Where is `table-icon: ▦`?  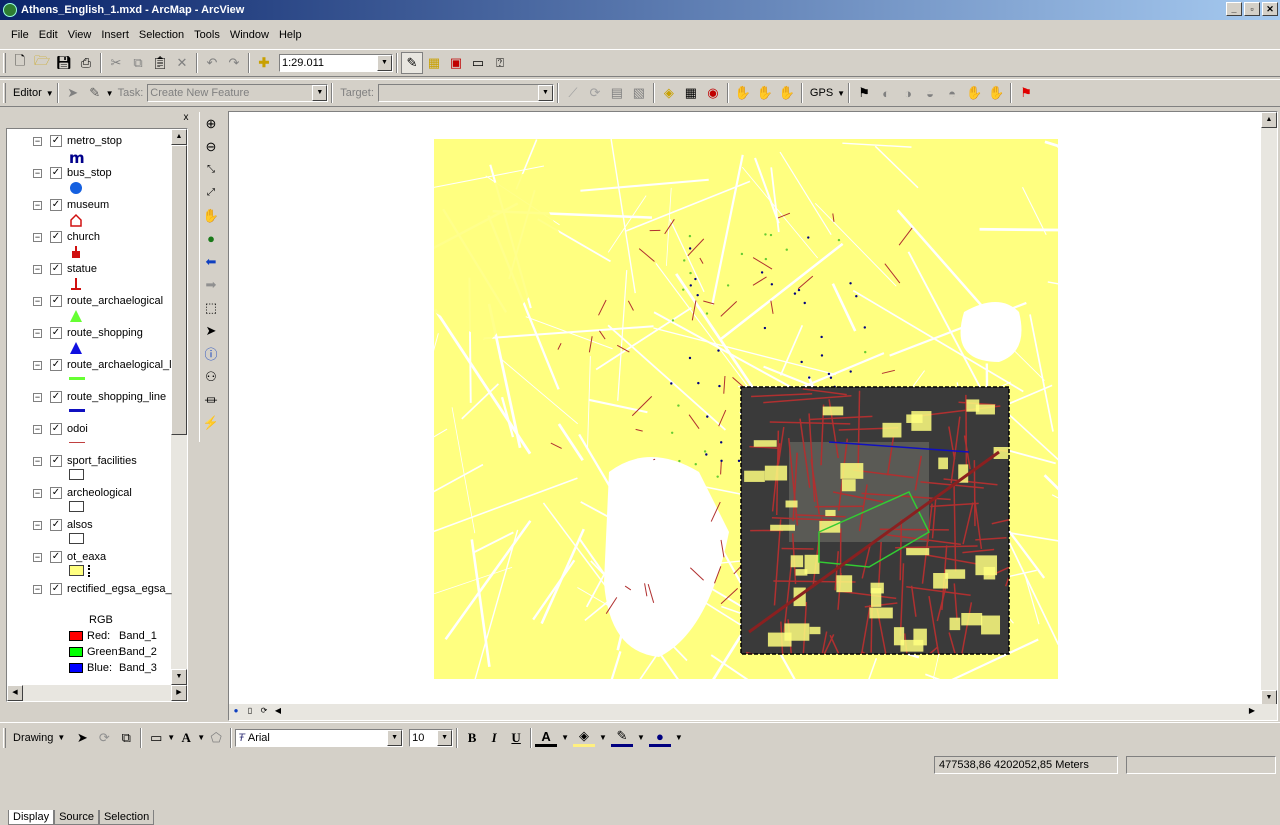 table-icon: ▦ is located at coordinates (691, 93).